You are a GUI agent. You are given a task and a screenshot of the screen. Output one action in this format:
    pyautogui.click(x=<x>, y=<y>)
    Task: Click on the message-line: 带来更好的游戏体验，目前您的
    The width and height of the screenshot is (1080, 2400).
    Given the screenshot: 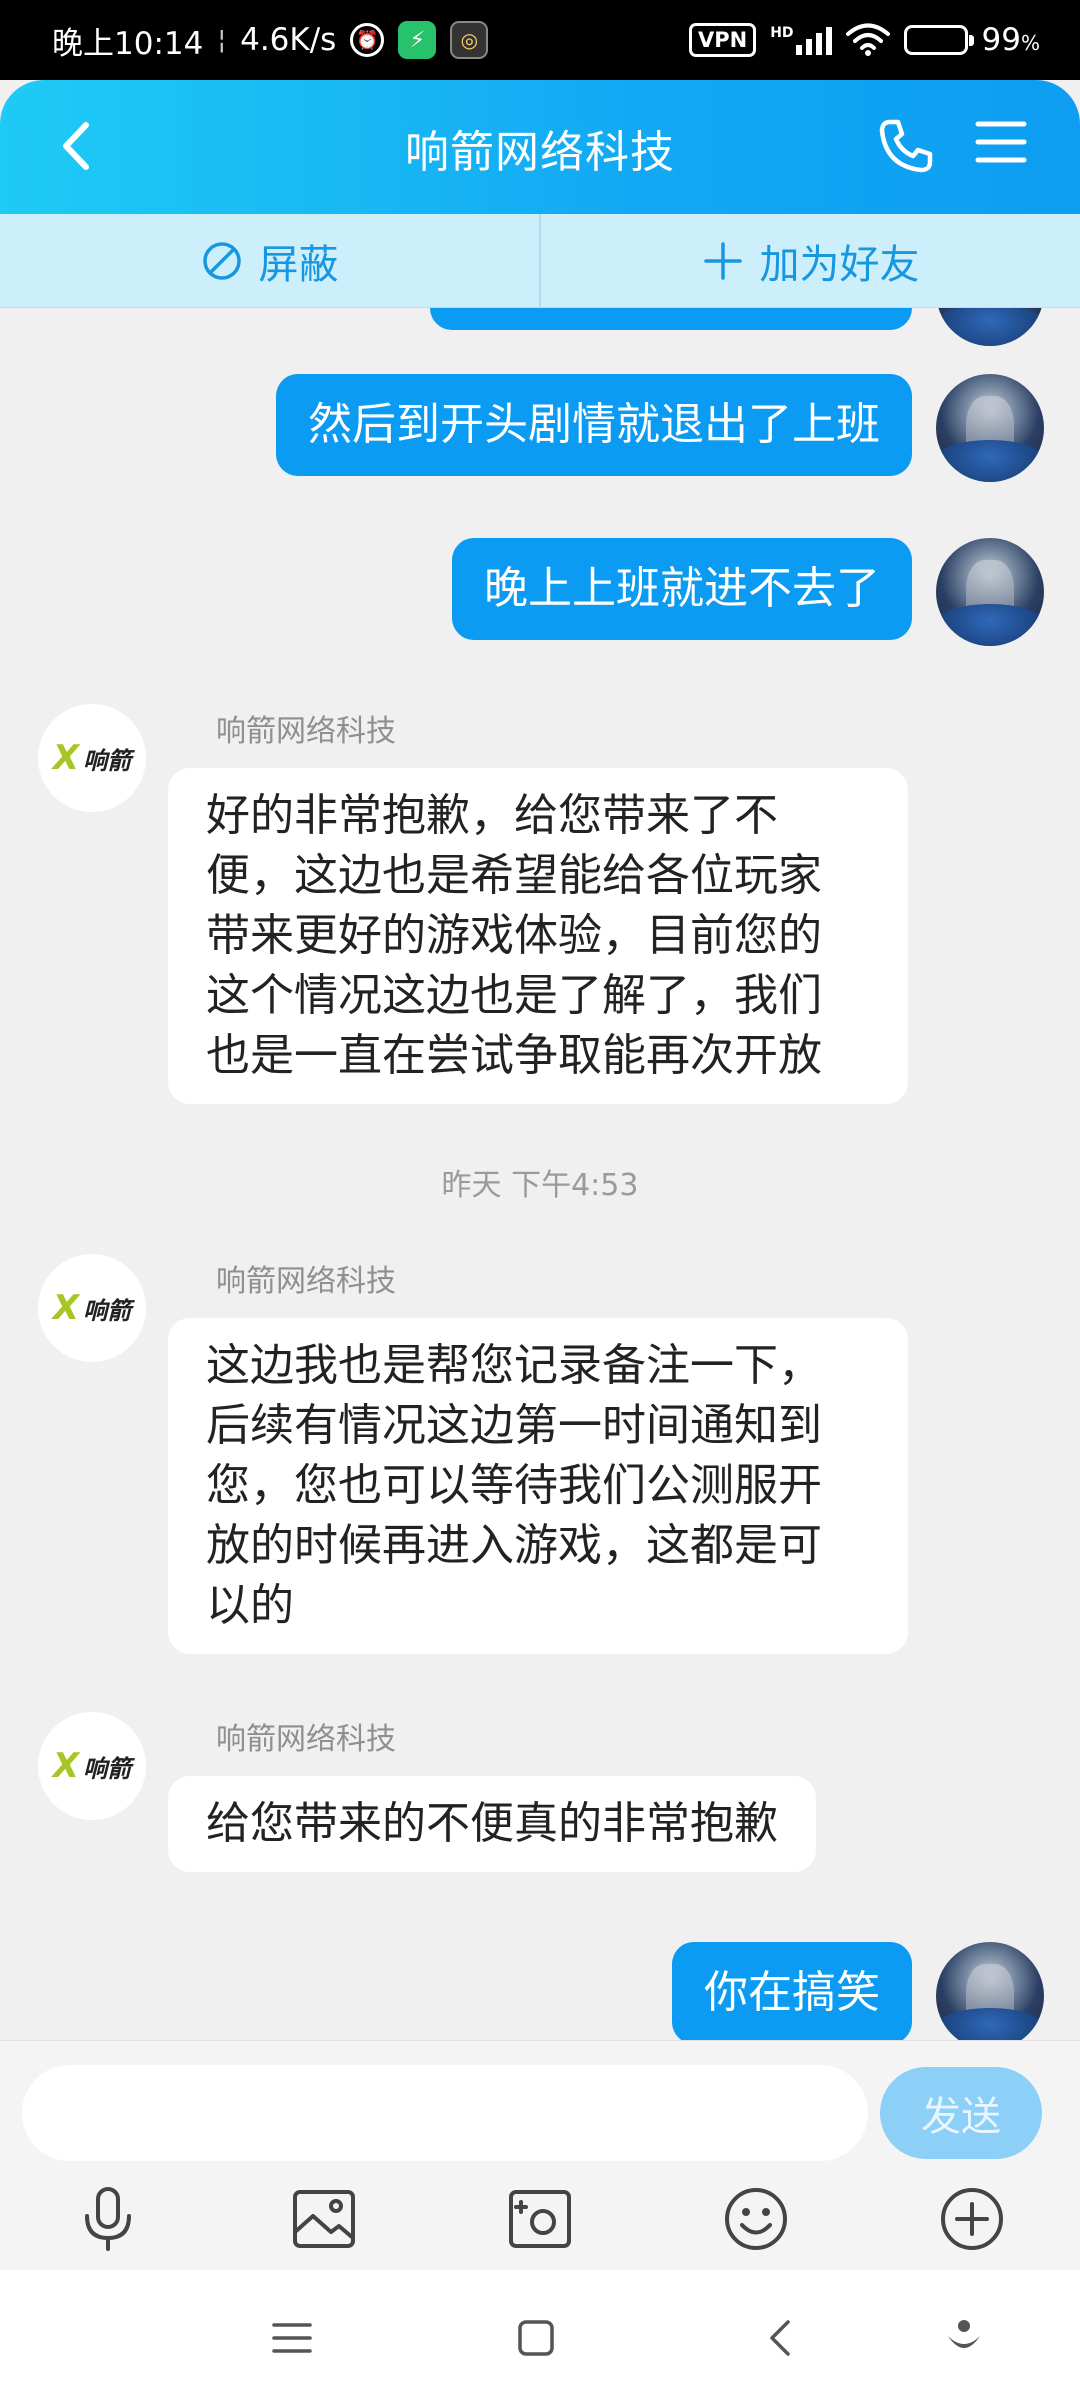 What is the action you would take?
    pyautogui.click(x=514, y=935)
    